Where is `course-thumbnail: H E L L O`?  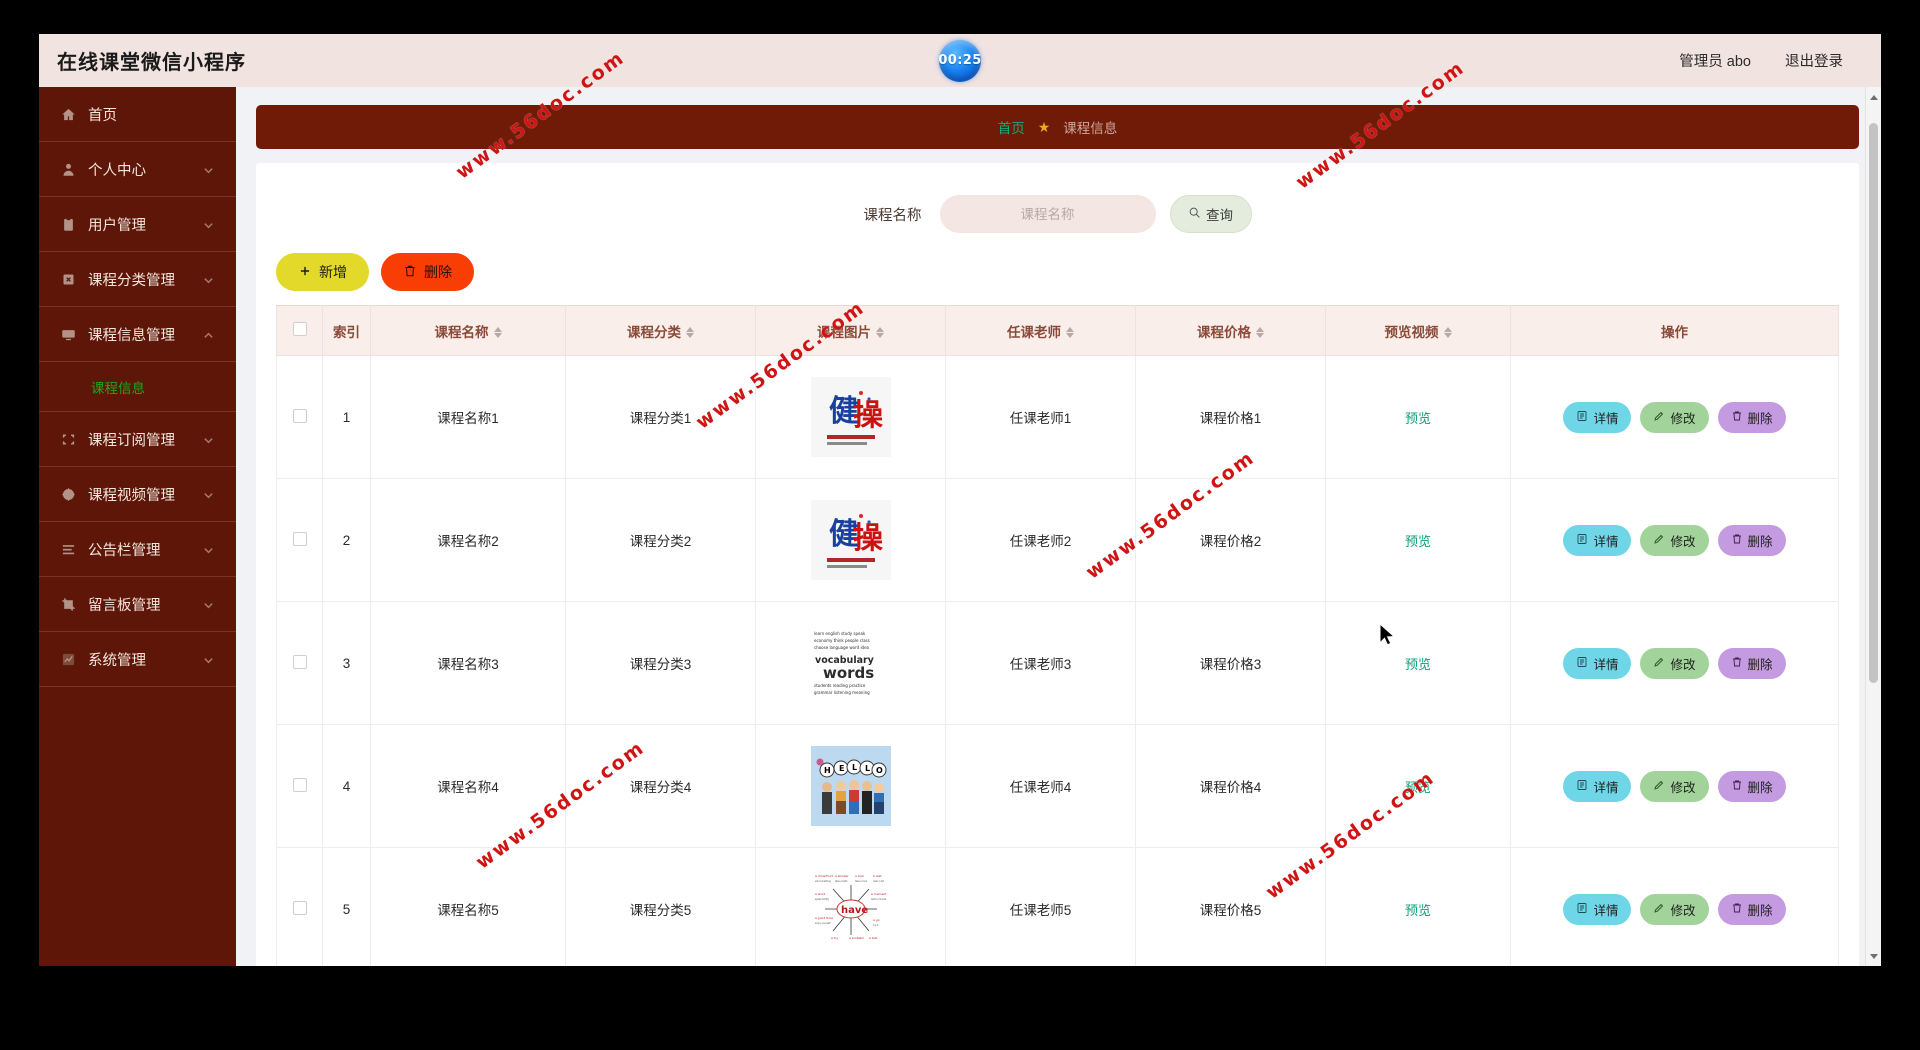
course-thumbnail: H E L L O is located at coordinates (850, 786).